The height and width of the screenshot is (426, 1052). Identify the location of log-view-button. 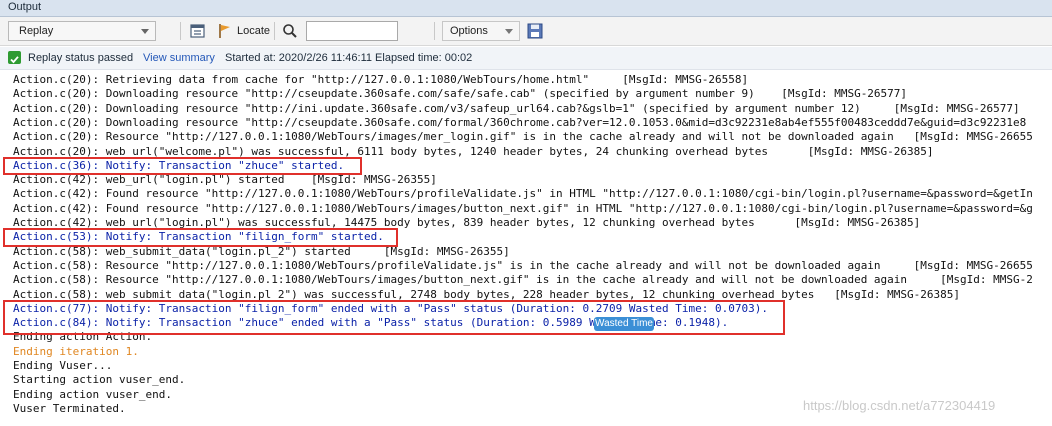
(198, 31).